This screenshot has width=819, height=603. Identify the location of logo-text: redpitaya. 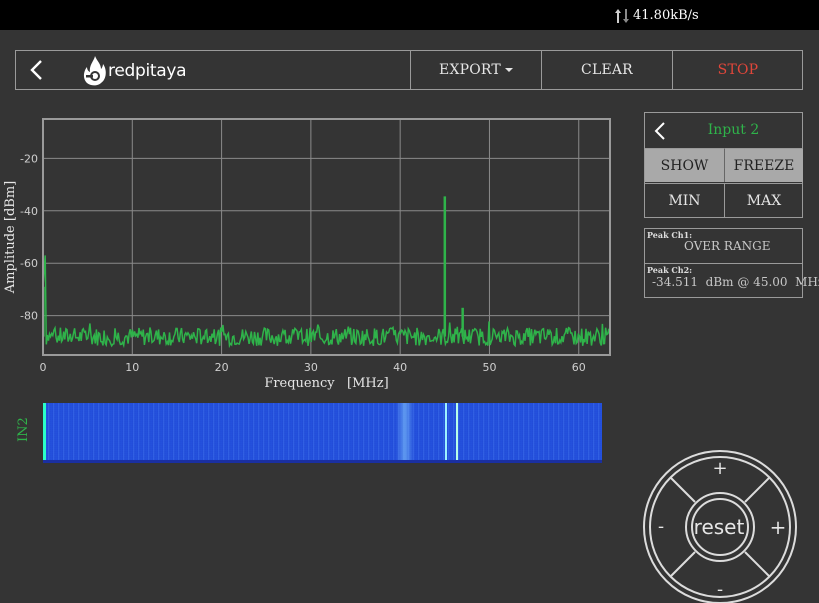
(147, 71).